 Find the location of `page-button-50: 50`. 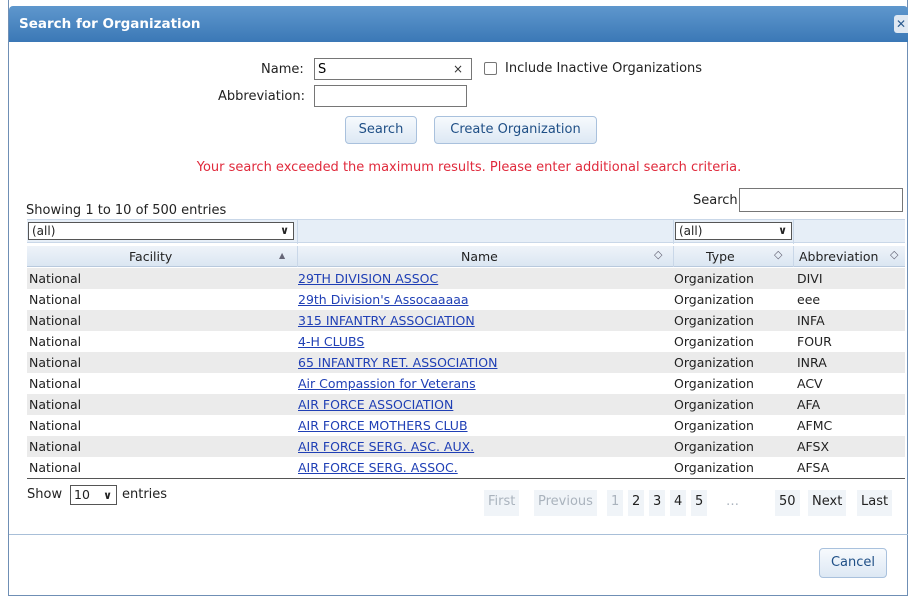

page-button-50: 50 is located at coordinates (787, 503).